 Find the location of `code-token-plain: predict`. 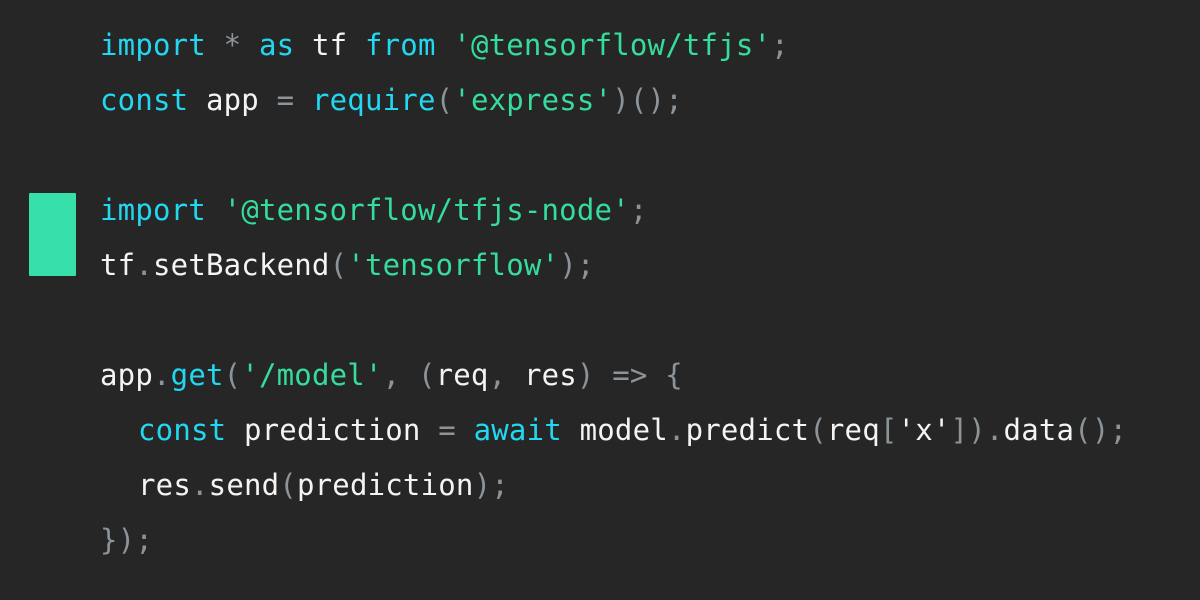

code-token-plain: predict is located at coordinates (747, 430).